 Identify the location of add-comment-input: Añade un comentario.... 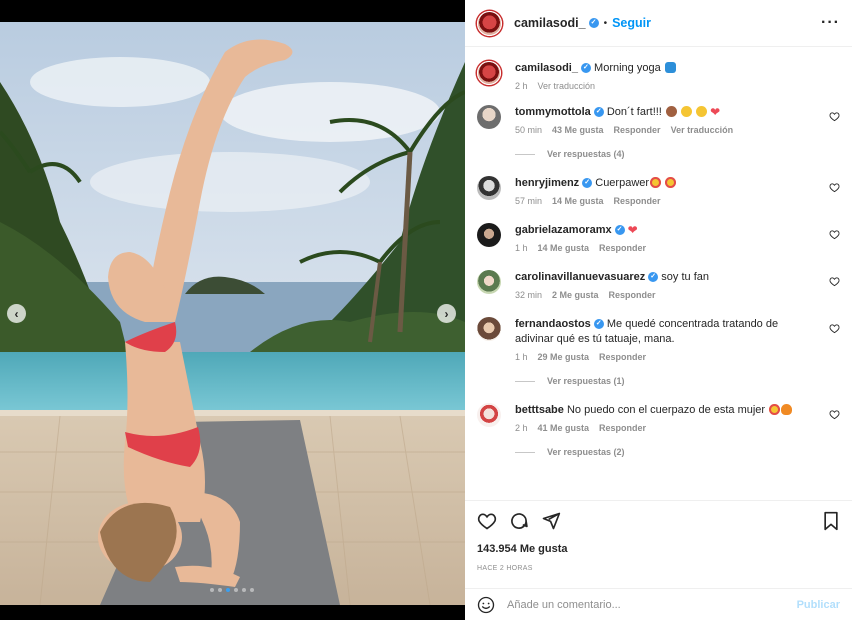
(652, 605).